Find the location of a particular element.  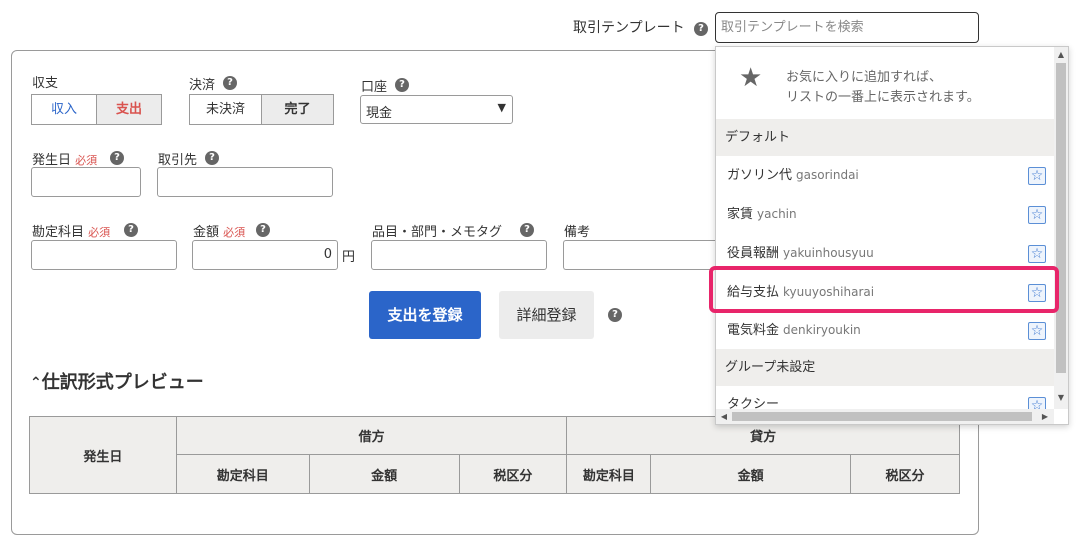

group-unassigned: グループ未設定 is located at coordinates (885, 367).